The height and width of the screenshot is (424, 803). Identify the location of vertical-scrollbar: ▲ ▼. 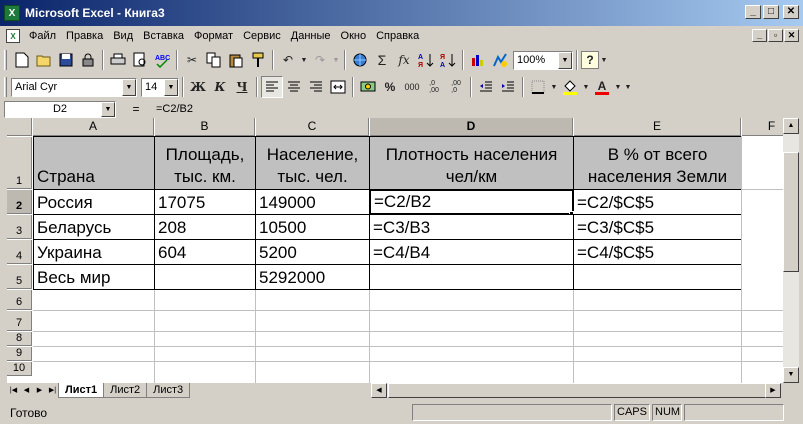
(791, 250).